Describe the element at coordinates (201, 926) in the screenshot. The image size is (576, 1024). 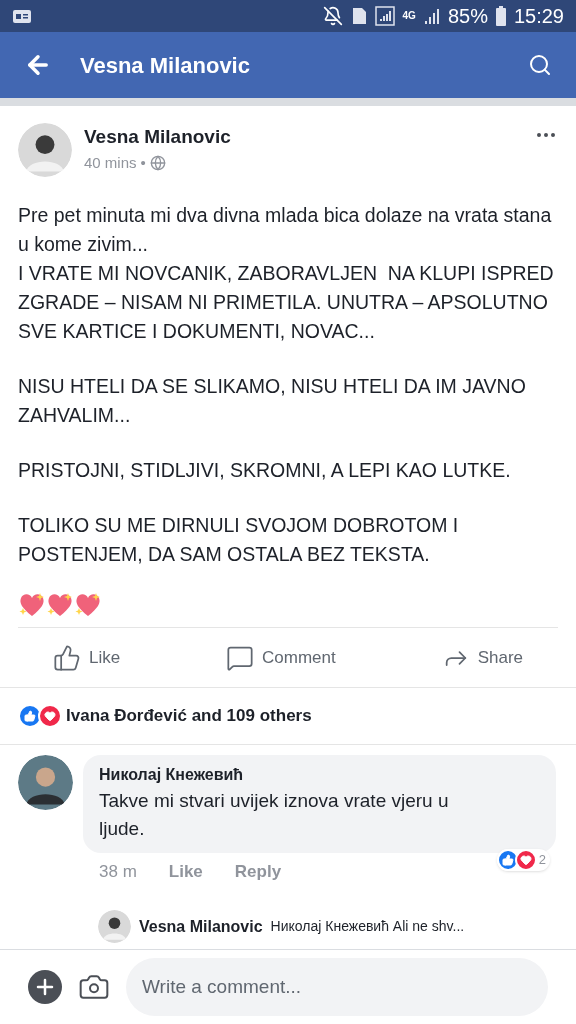
I see `reply-author: Vesna Milanovic` at that location.